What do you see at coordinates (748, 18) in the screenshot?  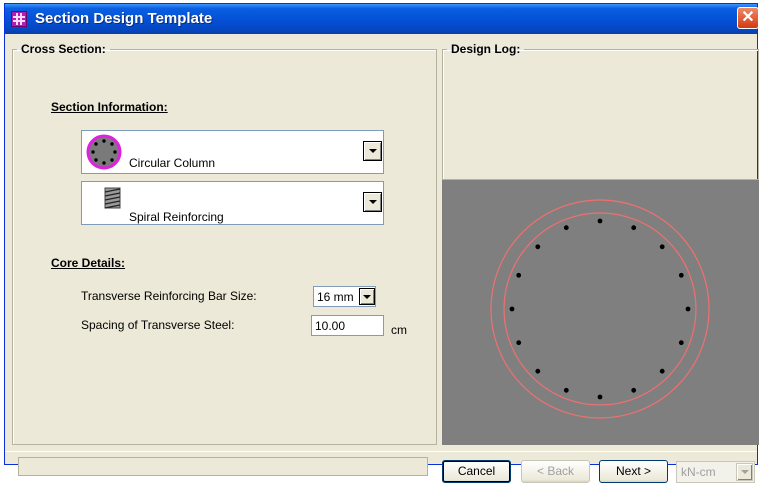 I see `close-button: ✕` at bounding box center [748, 18].